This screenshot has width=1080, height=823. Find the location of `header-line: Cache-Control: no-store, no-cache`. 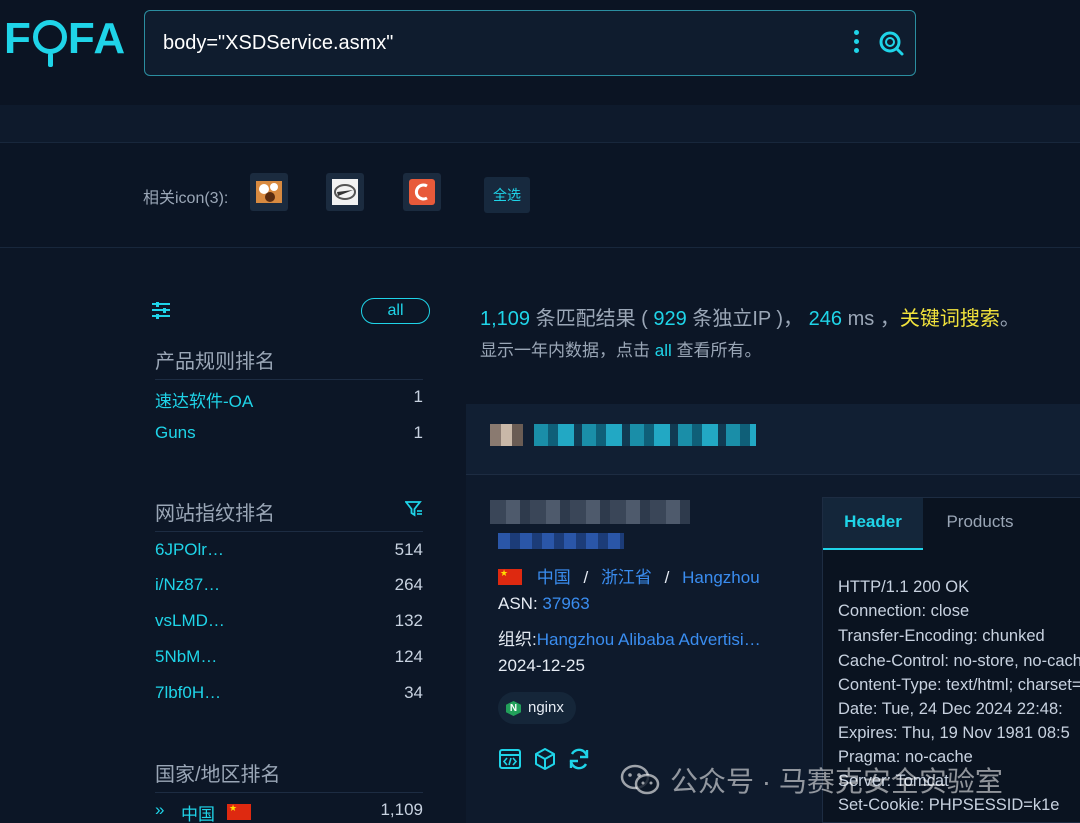

header-line: Cache-Control: no-store, no-cache is located at coordinates (959, 661).